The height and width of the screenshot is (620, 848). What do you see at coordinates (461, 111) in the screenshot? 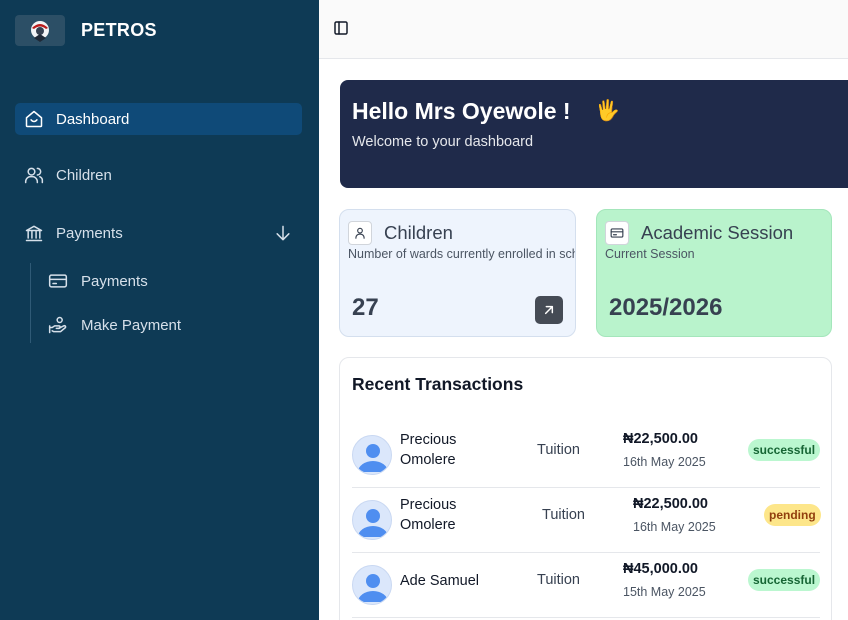
I see `greeting-title: Hello Mrs Oyewole !` at bounding box center [461, 111].